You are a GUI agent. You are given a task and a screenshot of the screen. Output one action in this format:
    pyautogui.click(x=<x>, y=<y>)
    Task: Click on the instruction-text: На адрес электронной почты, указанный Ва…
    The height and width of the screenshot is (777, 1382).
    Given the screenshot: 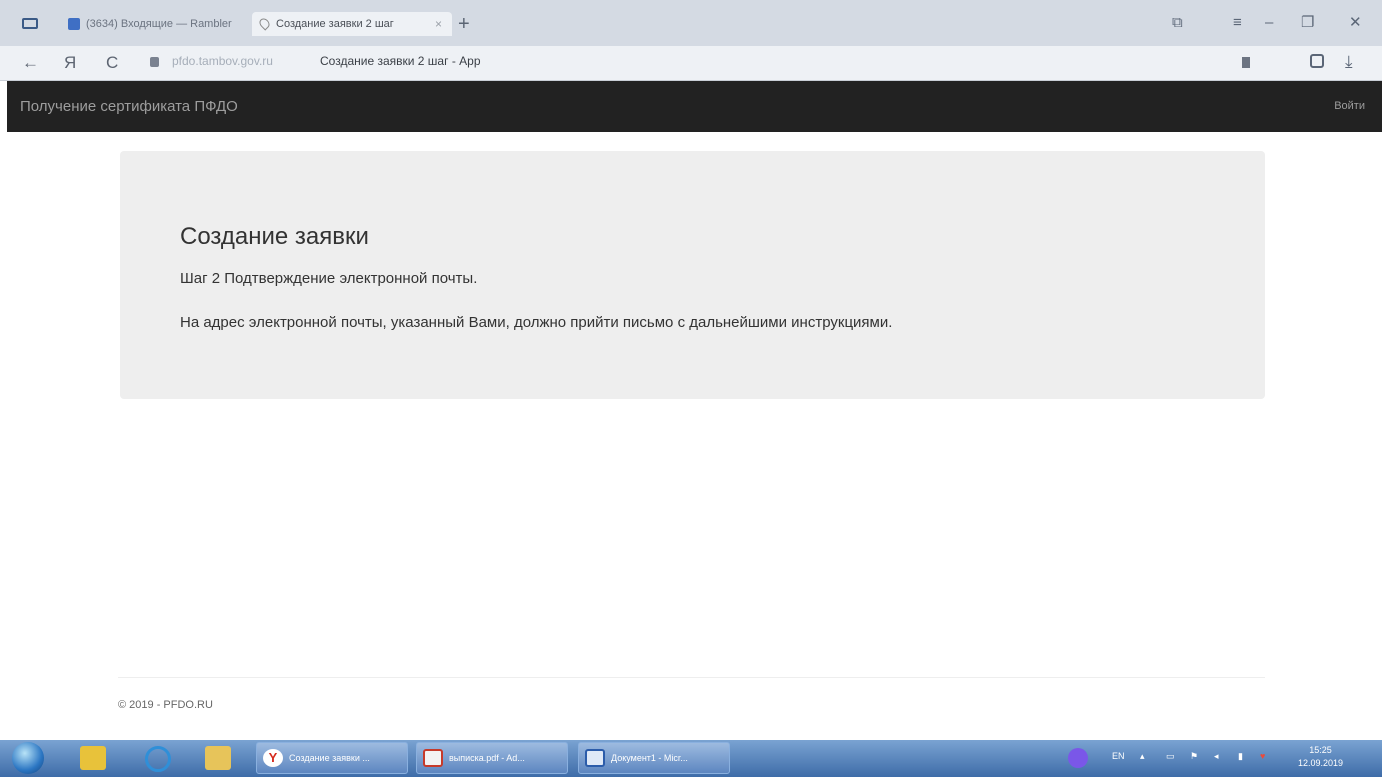 What is the action you would take?
    pyautogui.click(x=536, y=322)
    